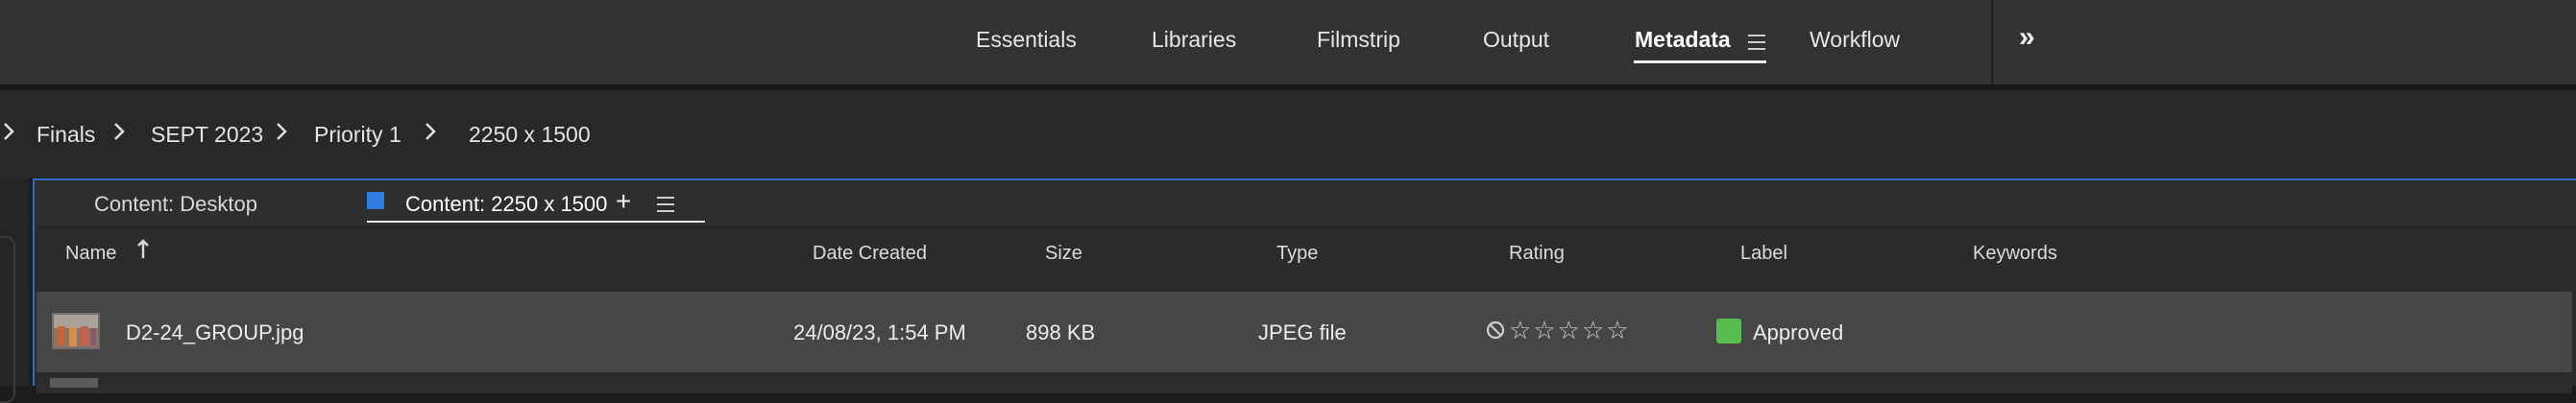 The height and width of the screenshot is (403, 2576). What do you see at coordinates (1305, 203) in the screenshot?
I see `panel-tab-bar: Content: Desktop Content: 2250 x 1500 +` at bounding box center [1305, 203].